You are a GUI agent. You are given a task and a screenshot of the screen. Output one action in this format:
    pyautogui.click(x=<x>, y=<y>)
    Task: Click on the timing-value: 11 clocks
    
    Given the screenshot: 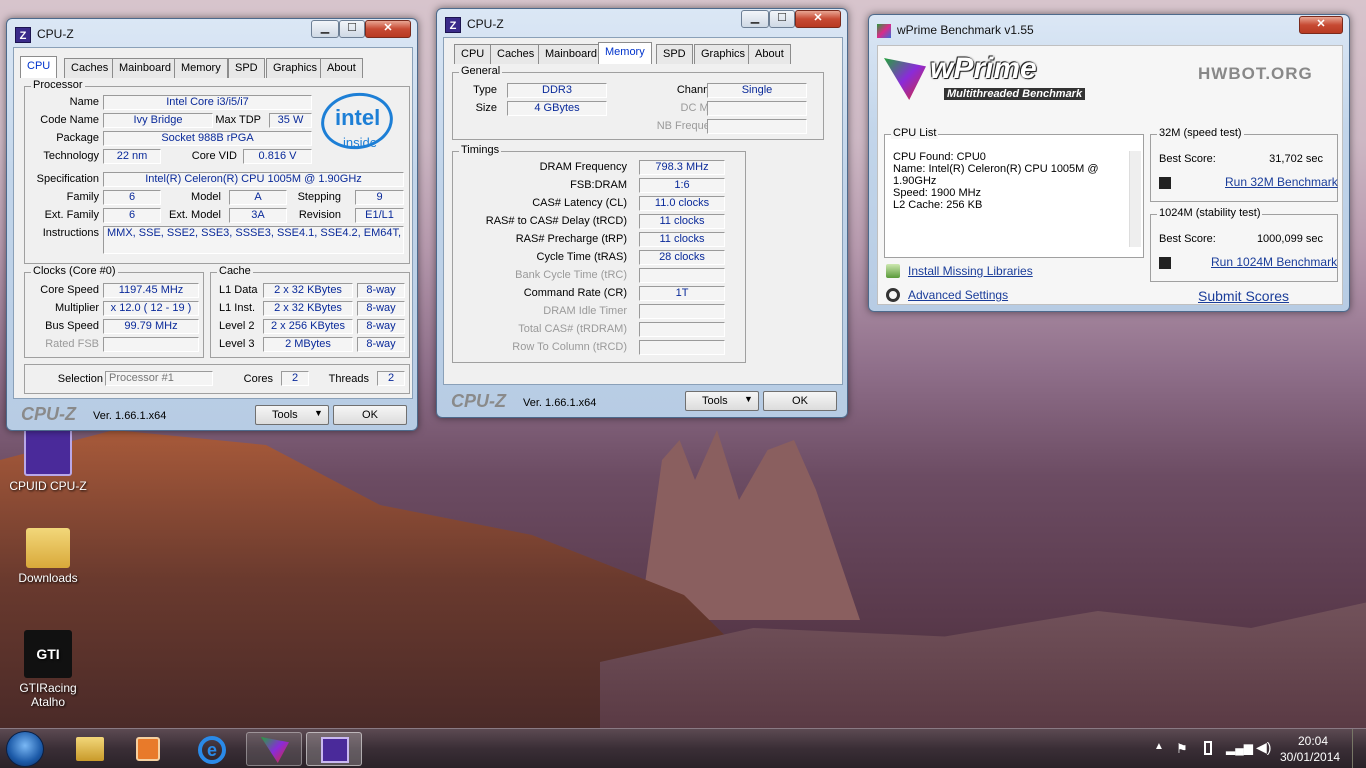 What is the action you would take?
    pyautogui.click(x=682, y=221)
    